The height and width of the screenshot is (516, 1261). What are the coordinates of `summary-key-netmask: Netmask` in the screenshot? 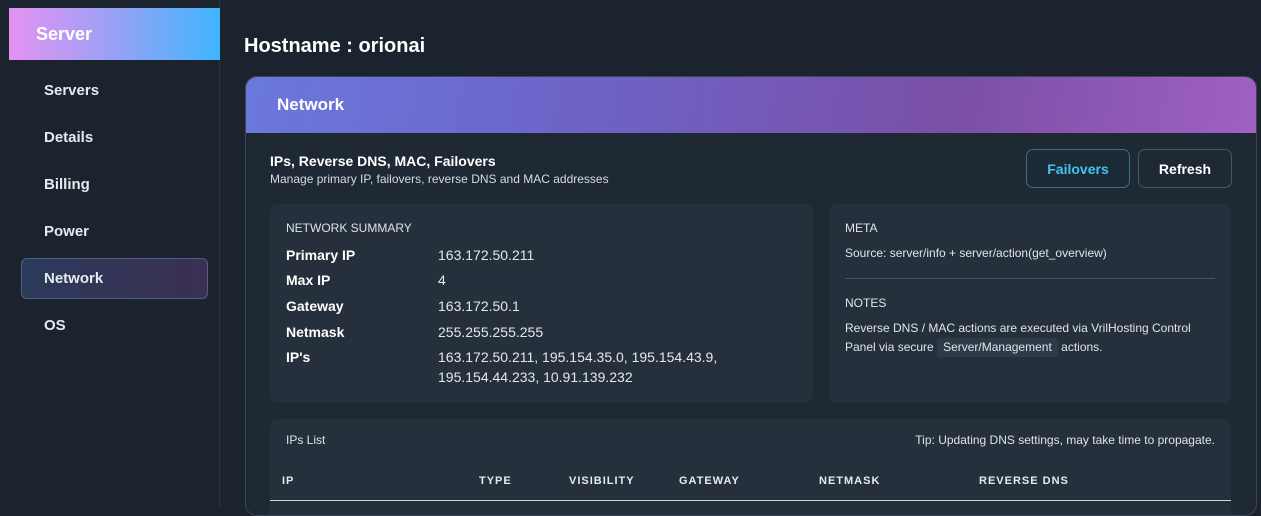 It's located at (315, 332).